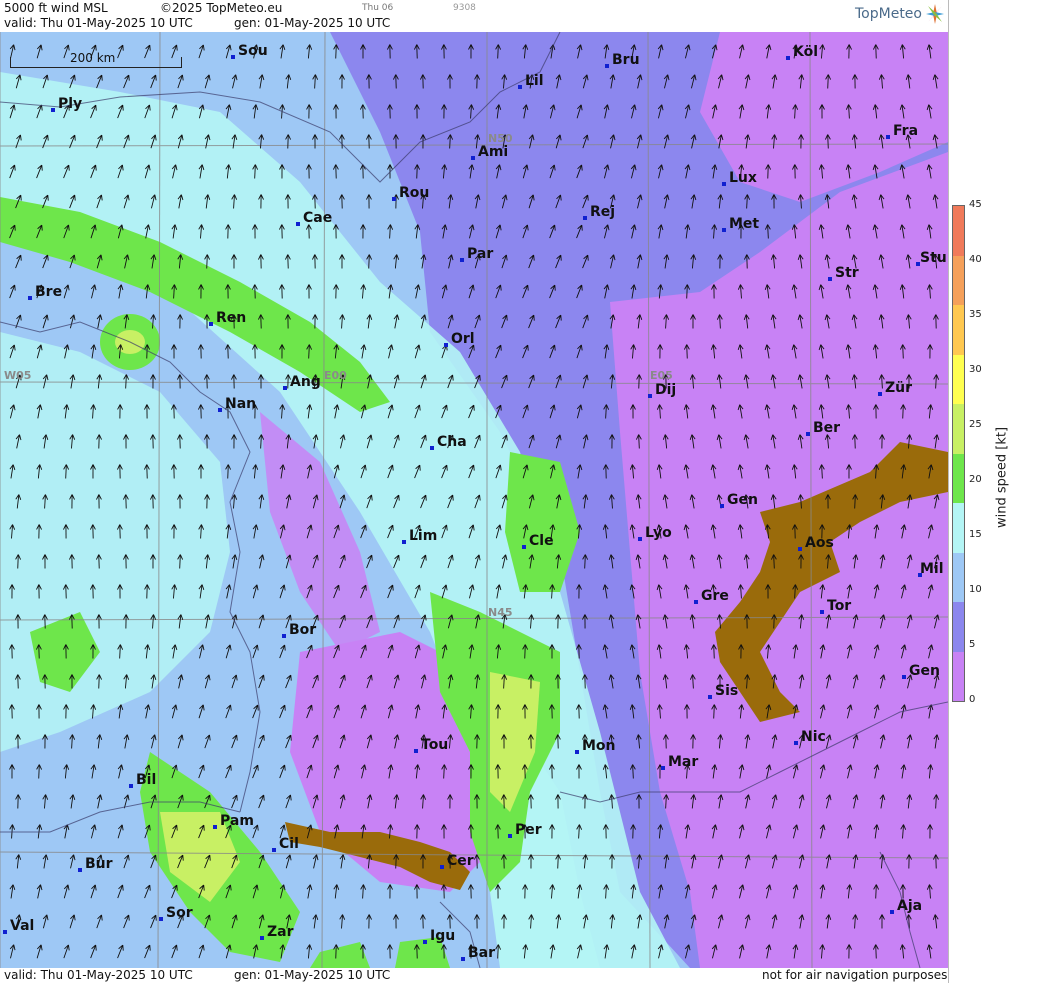 The height and width of the screenshot is (983, 1039). What do you see at coordinates (500, 612) in the screenshot?
I see `grid-label-n45: N45` at bounding box center [500, 612].